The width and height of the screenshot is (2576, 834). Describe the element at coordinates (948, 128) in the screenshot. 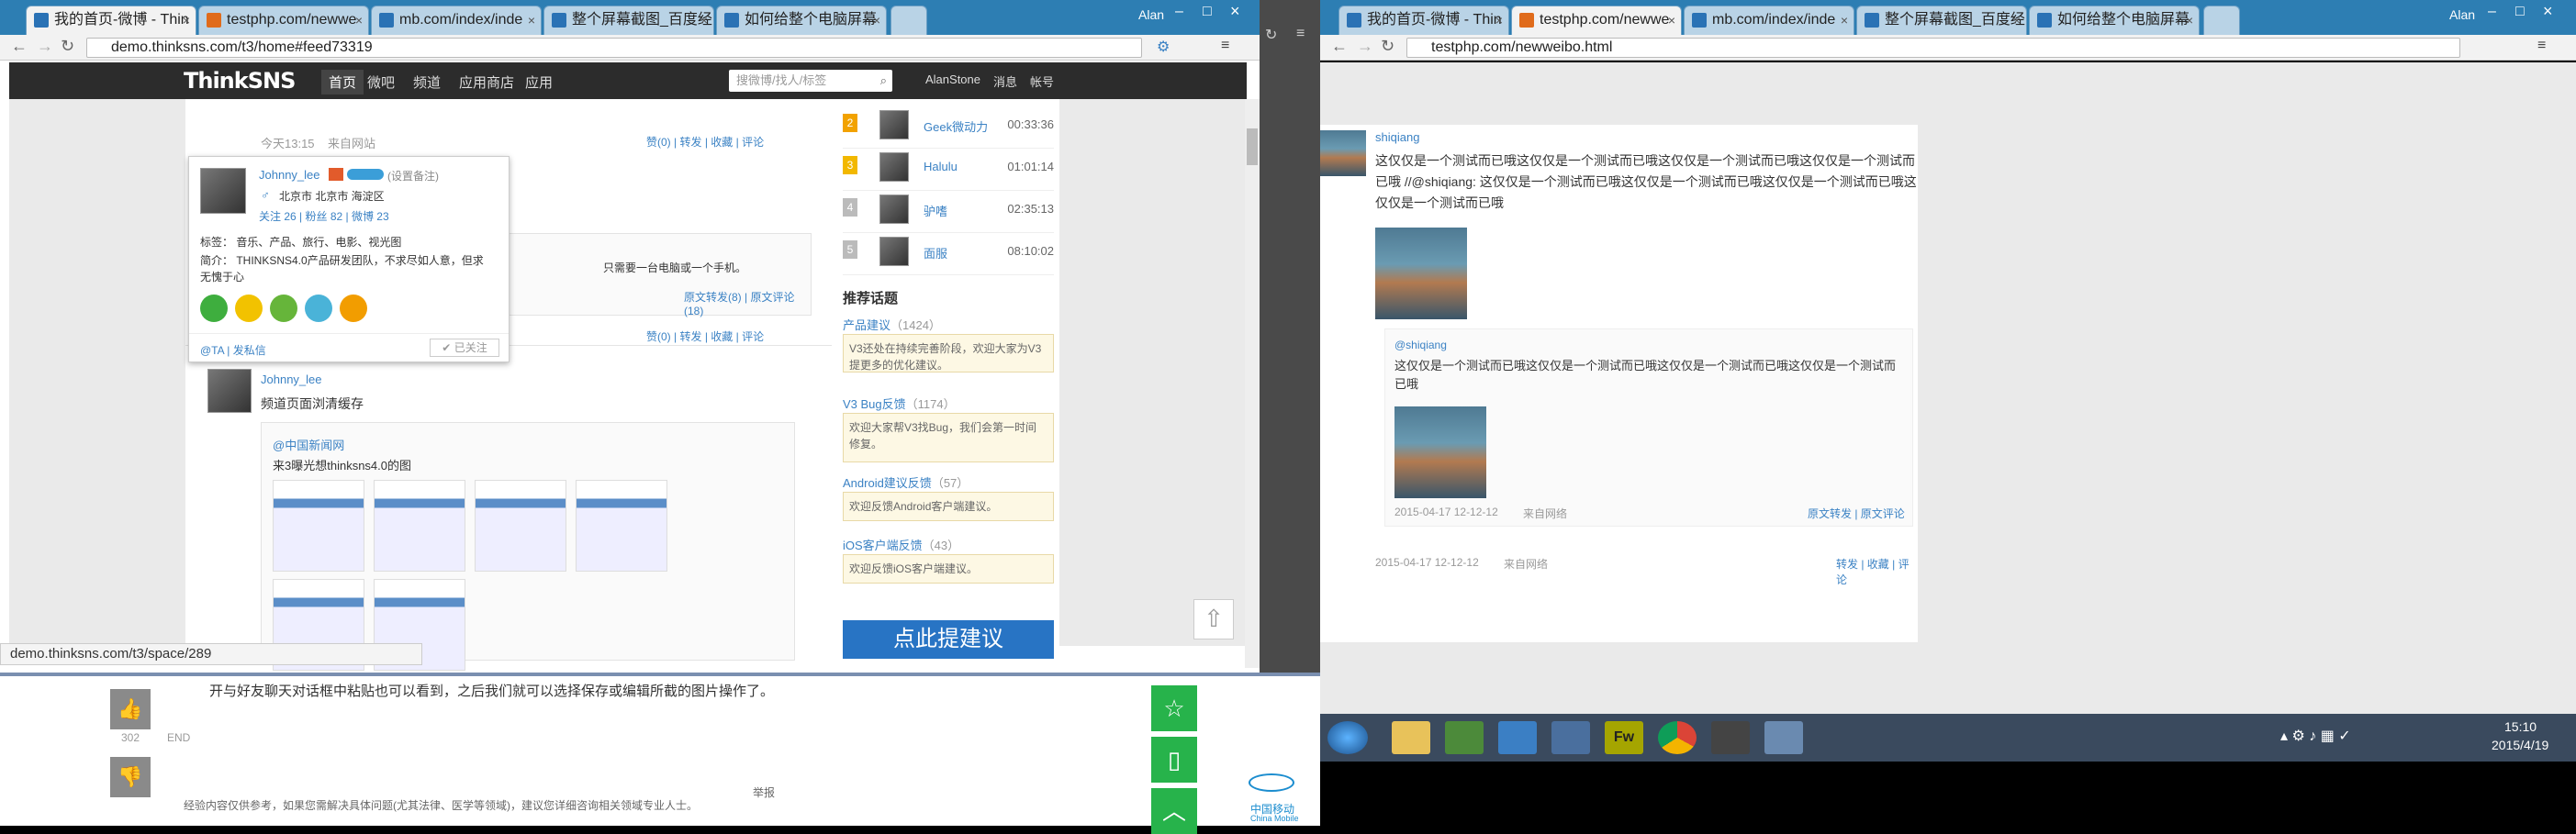

I see `rank-item: 2 Geek微动力 00:33:36` at that location.